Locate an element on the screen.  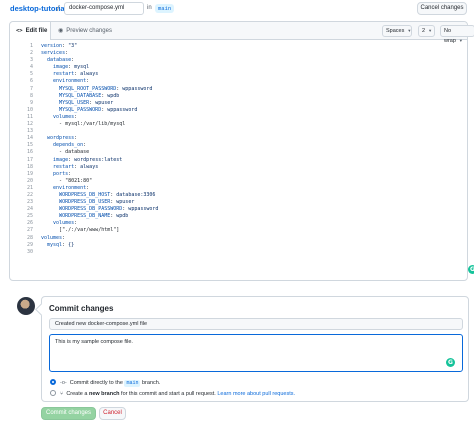
code-line: 20 - "8021:80" is located at coordinates (238, 181).